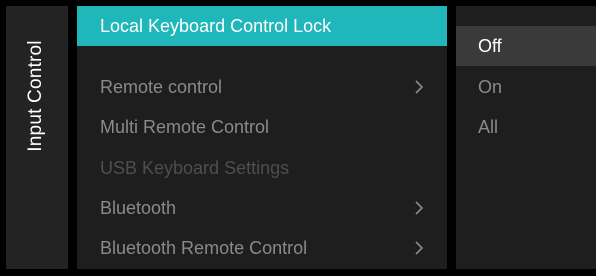 This screenshot has height=276, width=596. I want to click on menu-item-remote-control: Remote control, so click(262, 87).